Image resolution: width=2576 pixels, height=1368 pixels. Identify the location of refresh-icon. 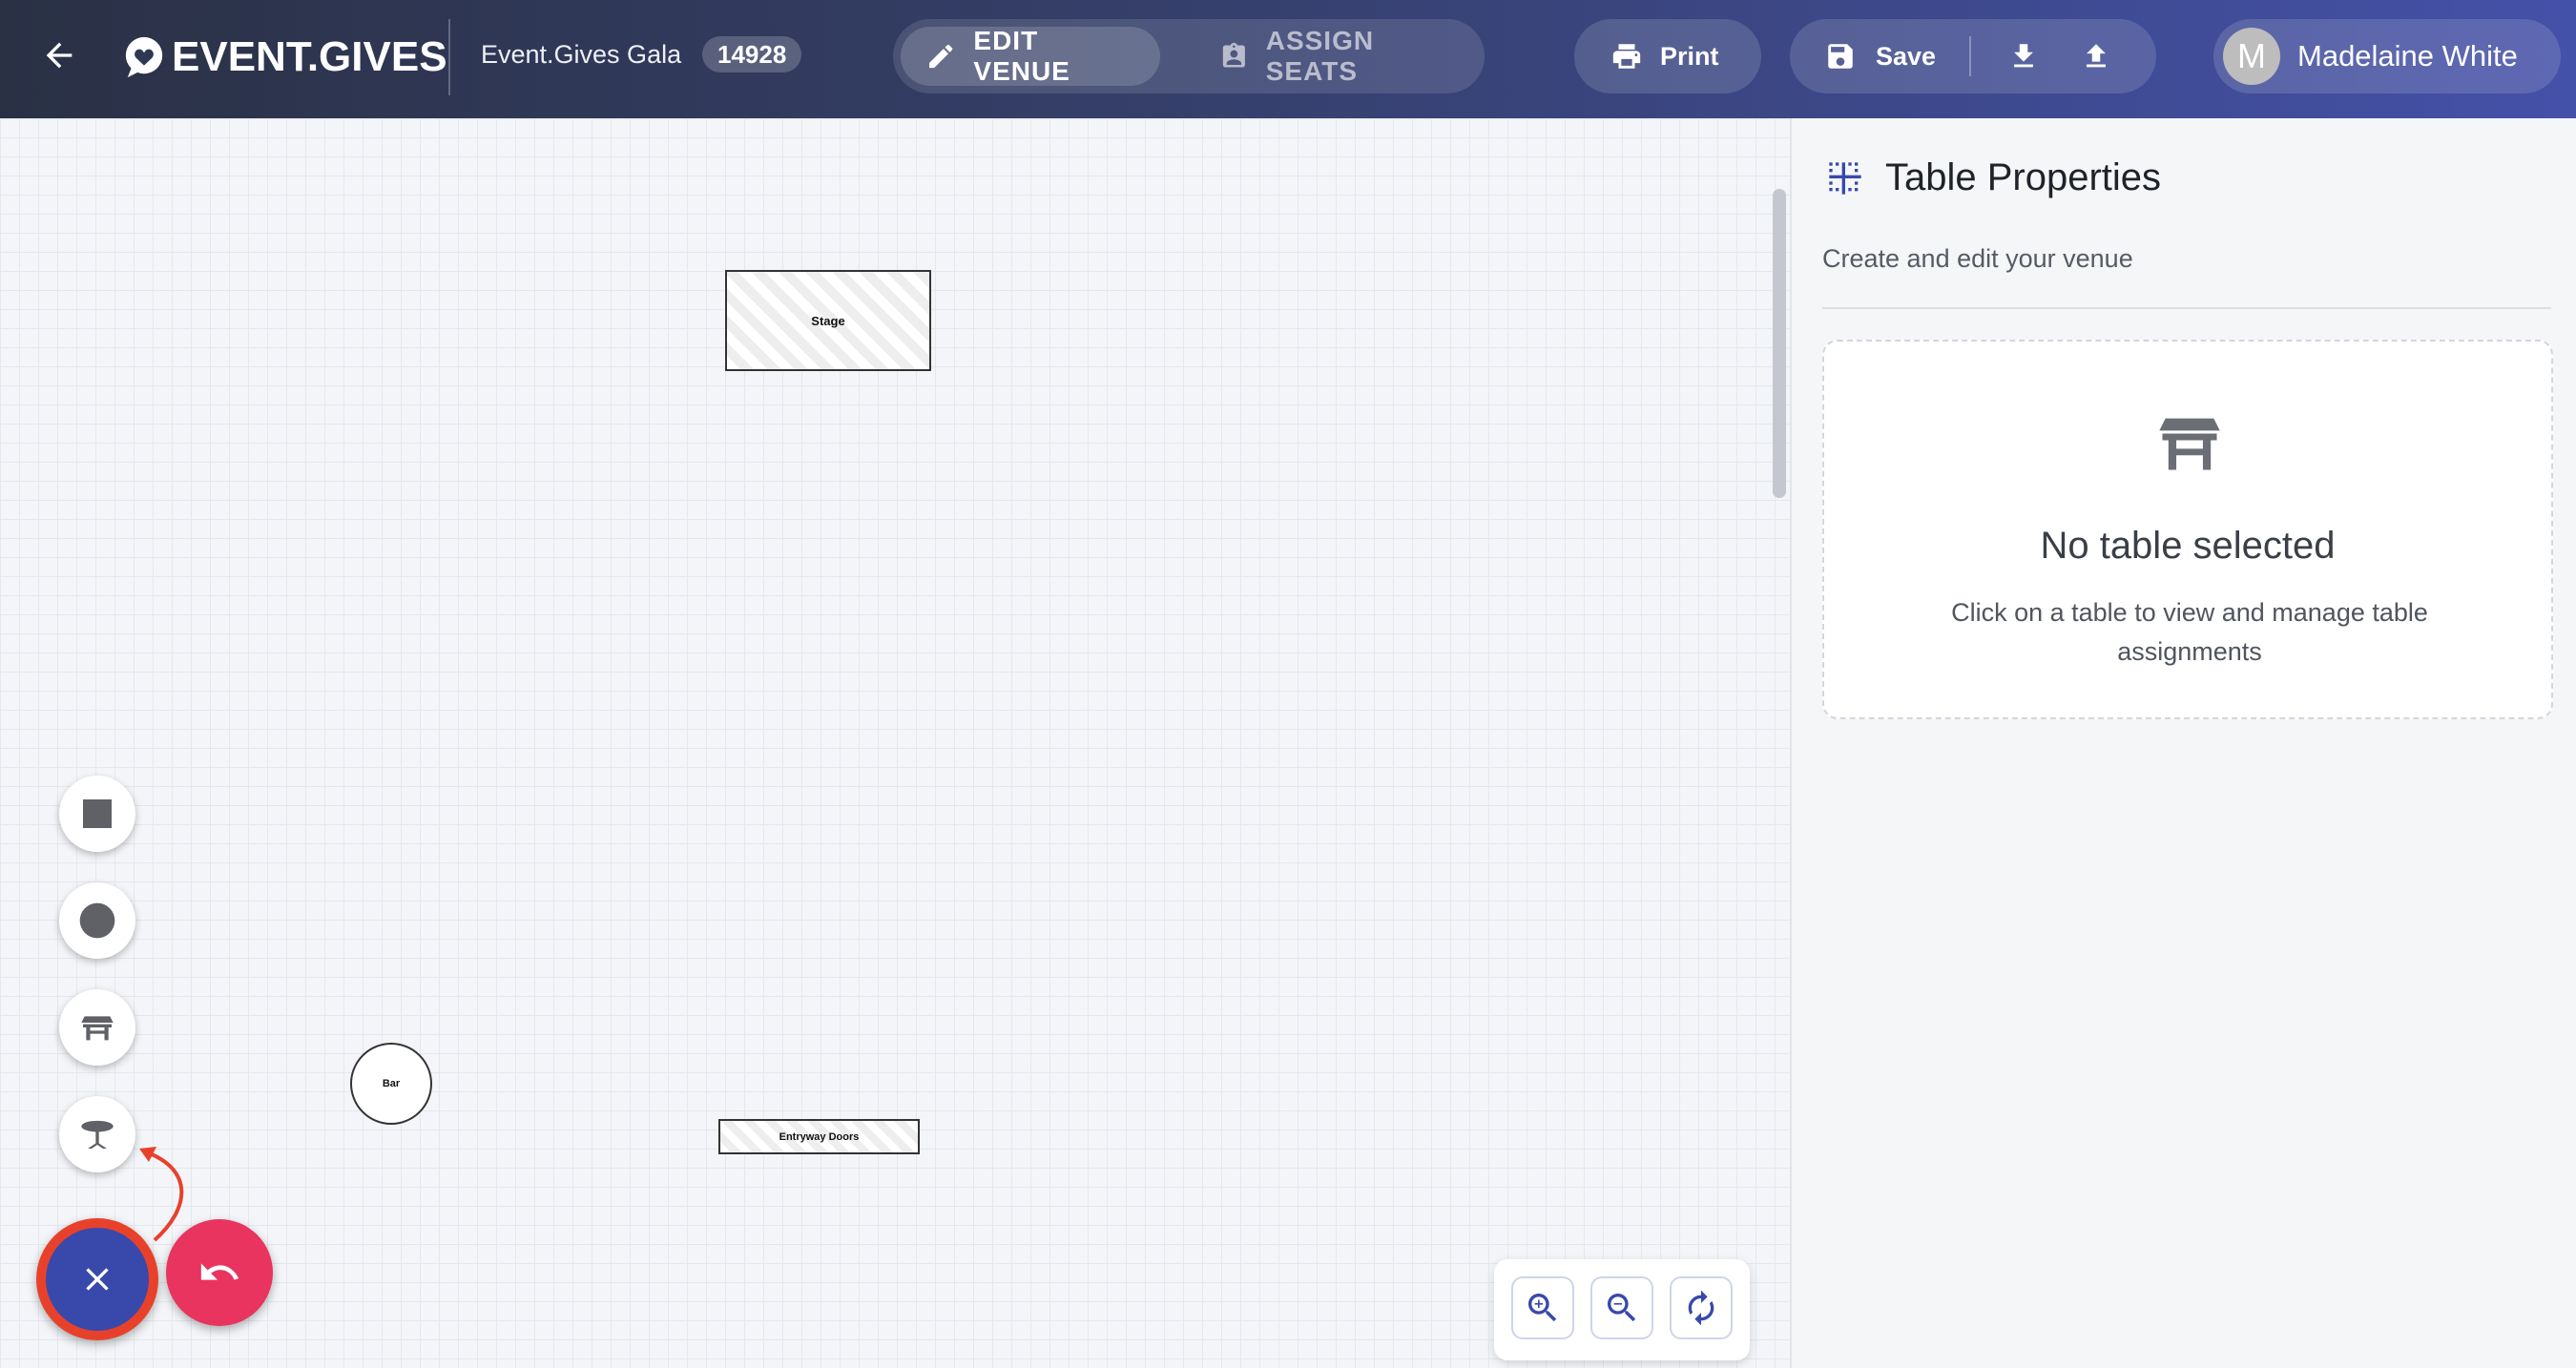
(1701, 1308).